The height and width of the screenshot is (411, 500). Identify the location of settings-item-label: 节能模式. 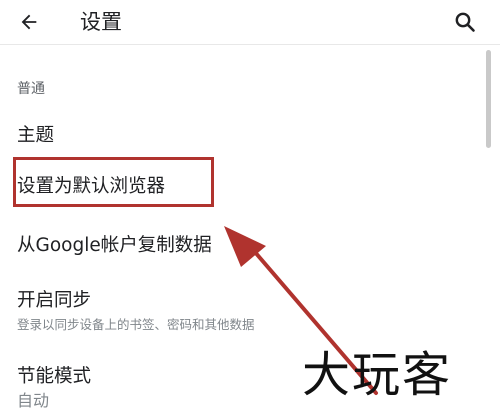
(54, 376).